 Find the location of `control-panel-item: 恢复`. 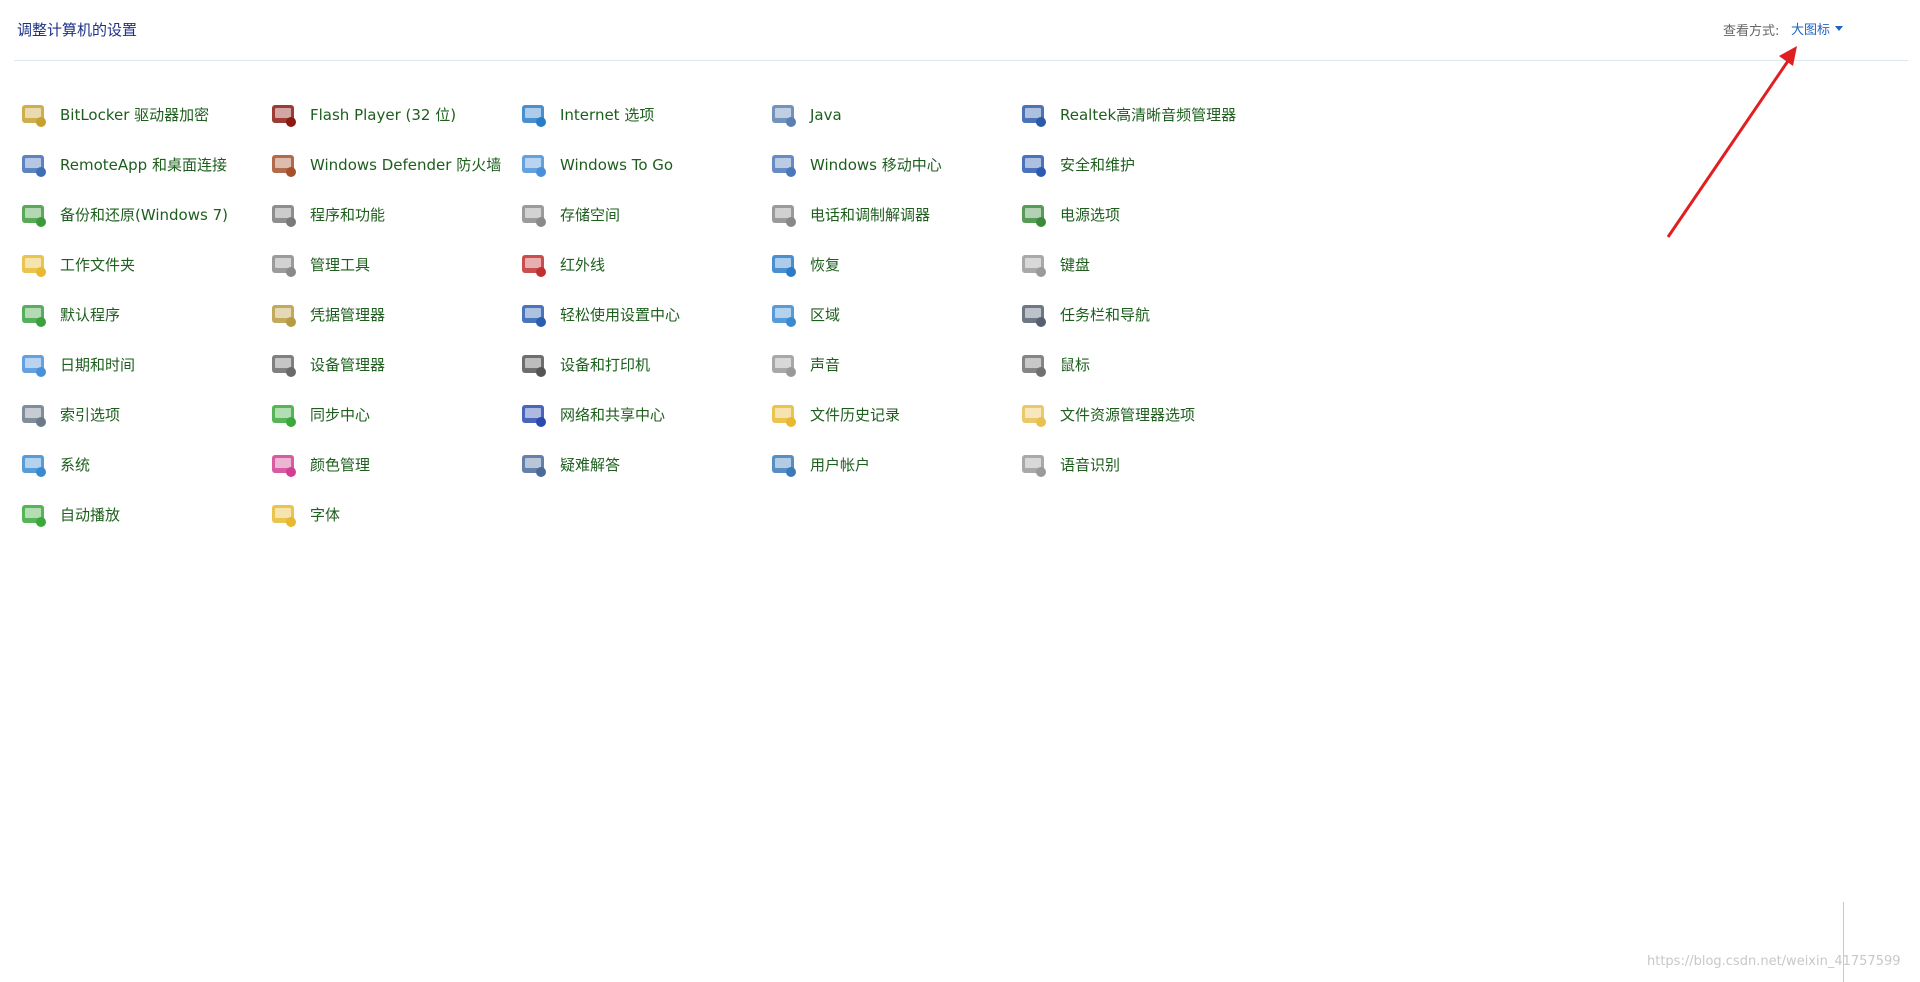

control-panel-item: 恢复 is located at coordinates (893, 265).